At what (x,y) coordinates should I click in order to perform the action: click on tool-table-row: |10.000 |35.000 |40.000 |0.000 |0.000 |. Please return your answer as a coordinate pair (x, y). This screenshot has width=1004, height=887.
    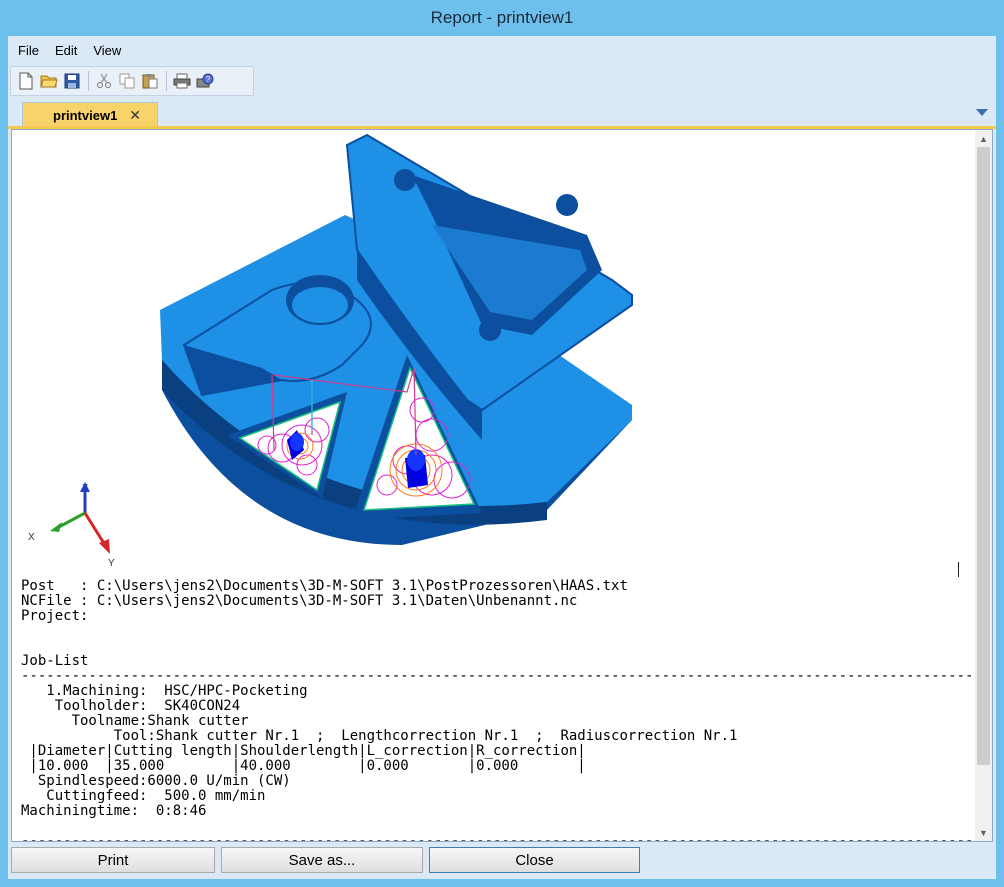
    Looking at the image, I should click on (303, 766).